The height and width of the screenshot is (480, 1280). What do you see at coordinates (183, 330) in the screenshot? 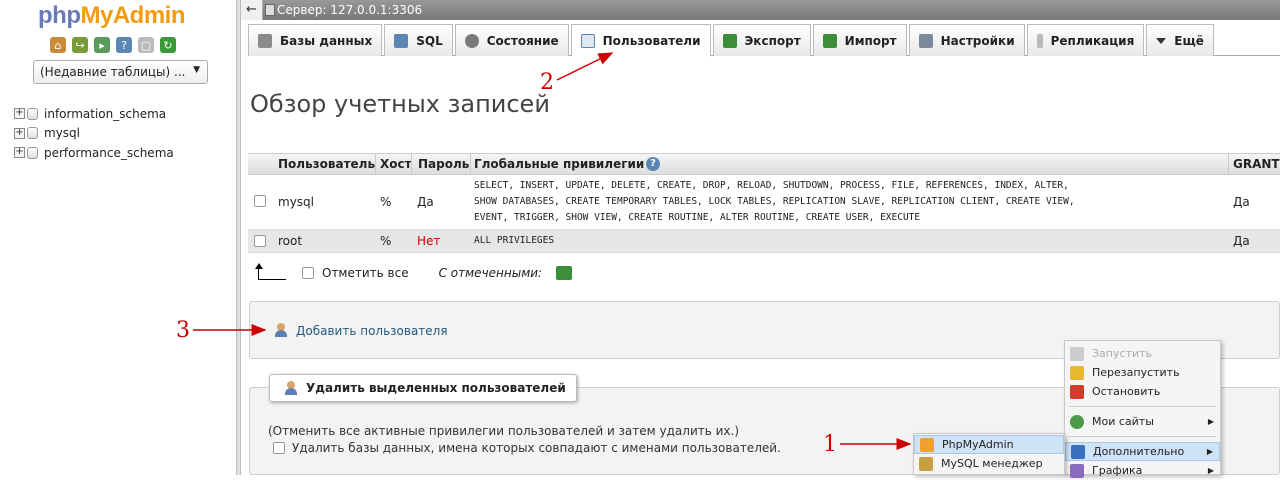
I see `annotation-number-3: 3` at bounding box center [183, 330].